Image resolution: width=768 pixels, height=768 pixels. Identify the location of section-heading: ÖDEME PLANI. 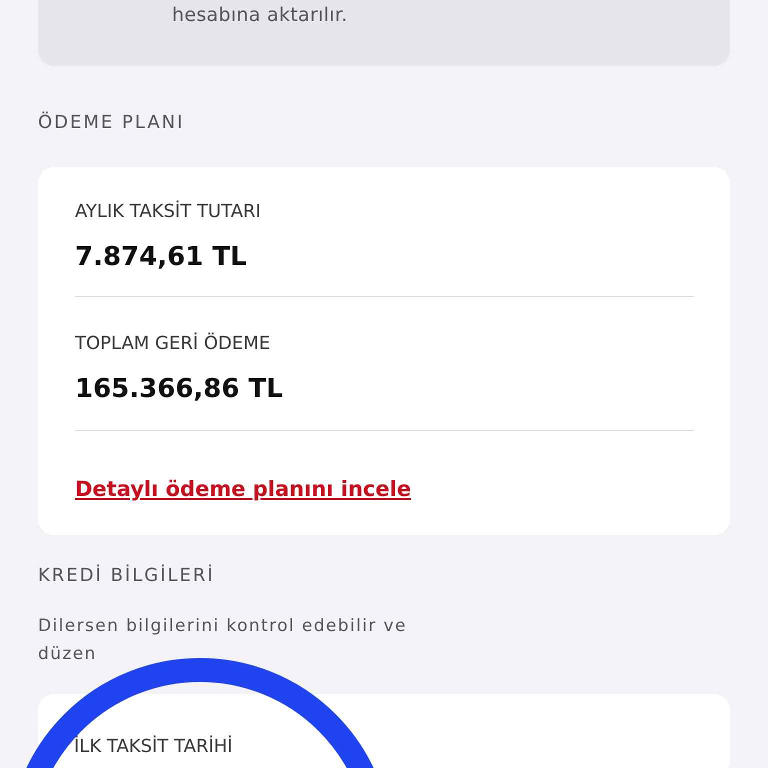
(112, 122).